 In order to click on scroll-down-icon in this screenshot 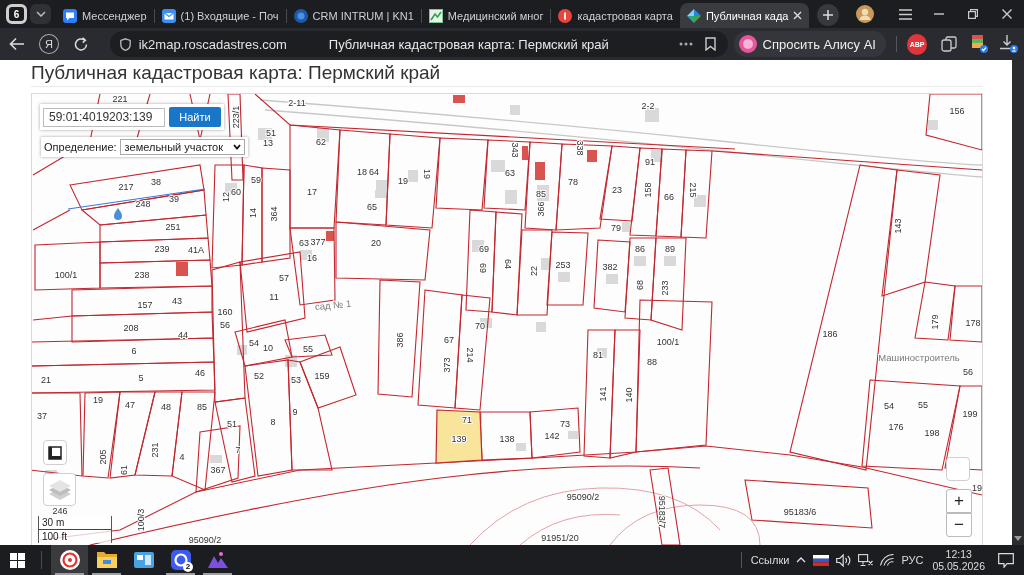, I will do `click(1018, 538)`.